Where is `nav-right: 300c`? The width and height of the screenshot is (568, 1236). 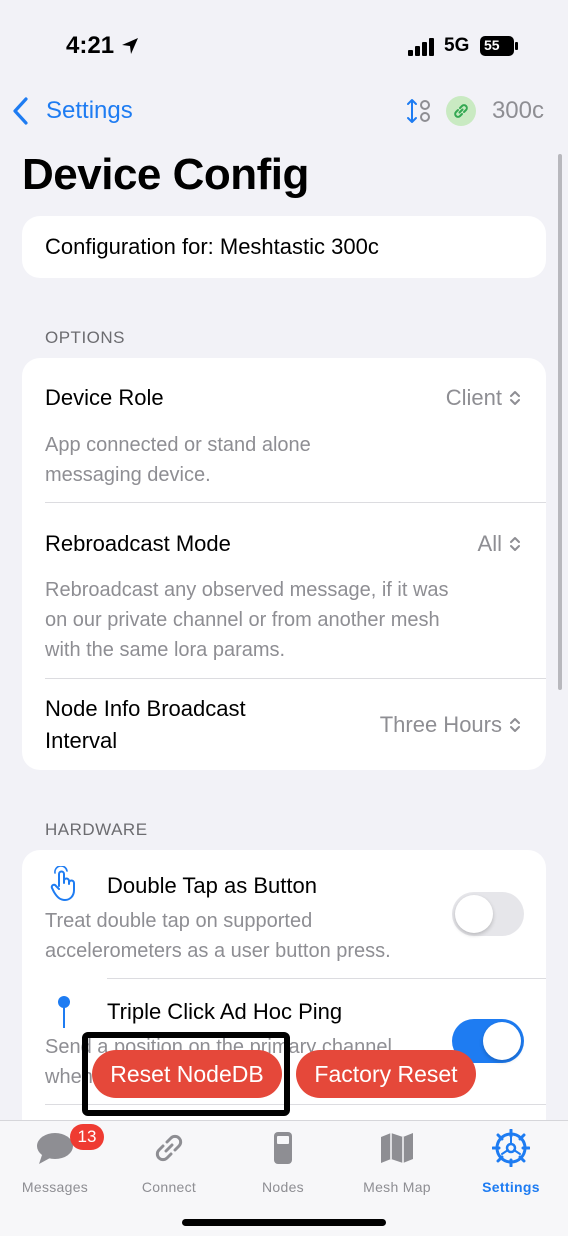
nav-right: 300c is located at coordinates (475, 111).